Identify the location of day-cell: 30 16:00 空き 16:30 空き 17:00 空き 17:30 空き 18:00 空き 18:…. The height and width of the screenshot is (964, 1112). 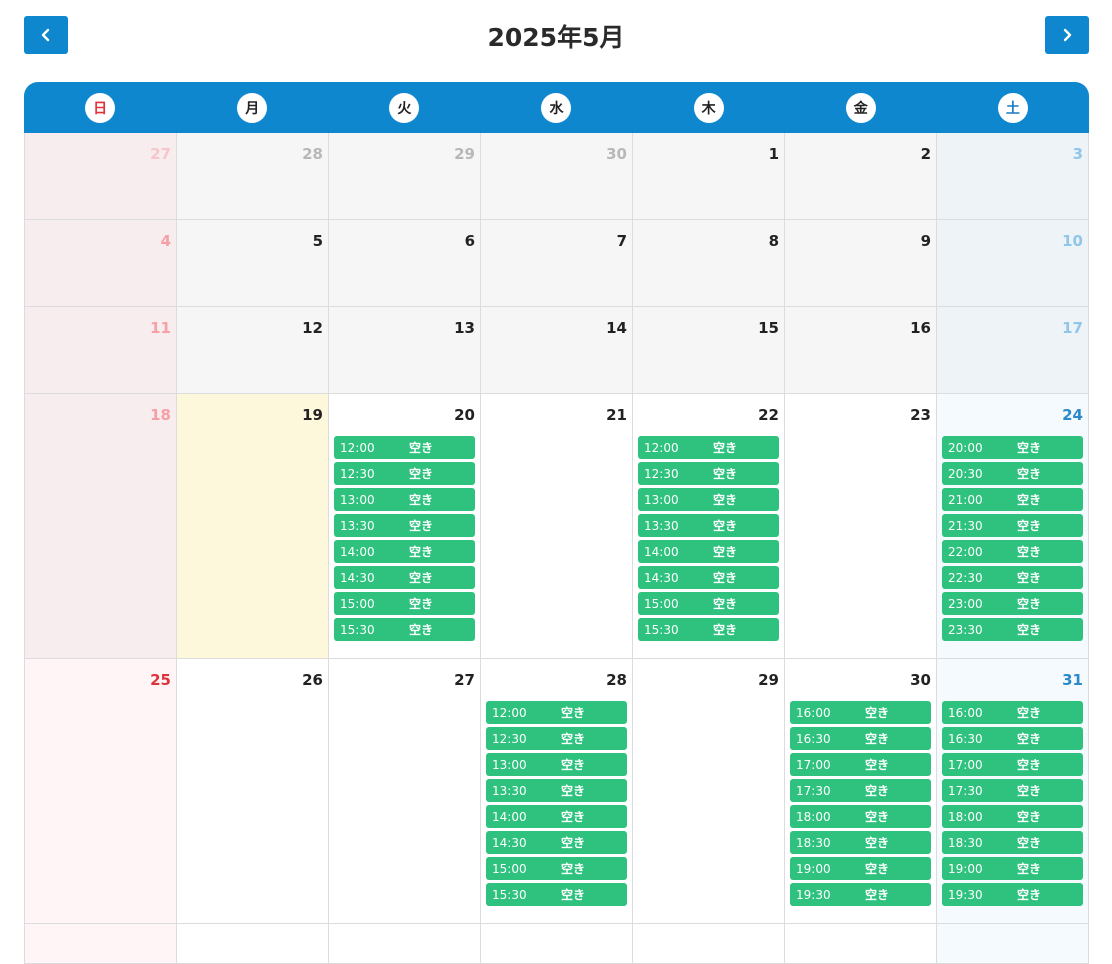
(861, 791).